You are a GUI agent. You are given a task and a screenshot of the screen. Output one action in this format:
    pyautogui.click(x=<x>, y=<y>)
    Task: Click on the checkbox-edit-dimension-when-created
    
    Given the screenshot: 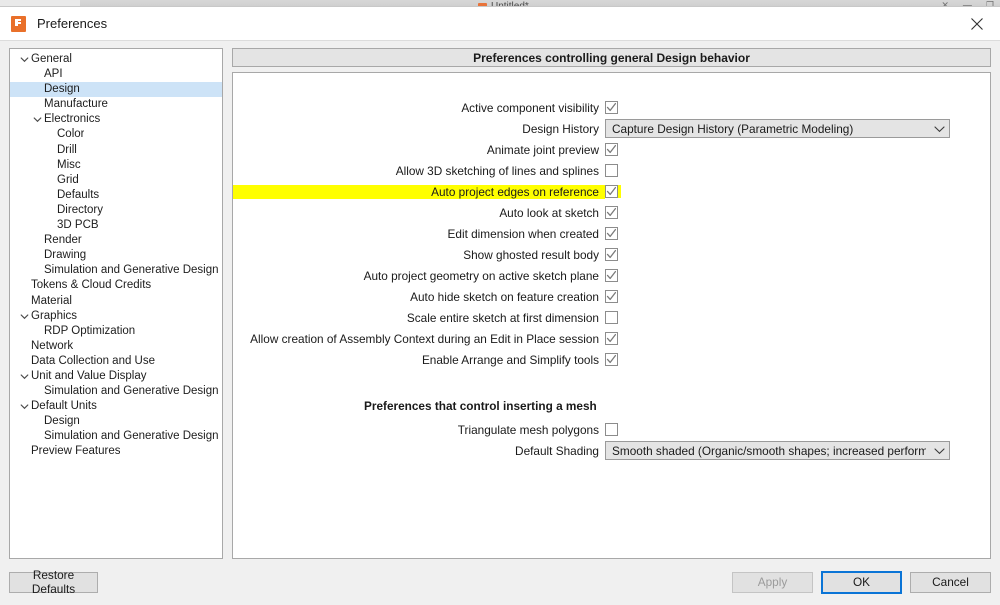 What is the action you would take?
    pyautogui.click(x=611, y=233)
    